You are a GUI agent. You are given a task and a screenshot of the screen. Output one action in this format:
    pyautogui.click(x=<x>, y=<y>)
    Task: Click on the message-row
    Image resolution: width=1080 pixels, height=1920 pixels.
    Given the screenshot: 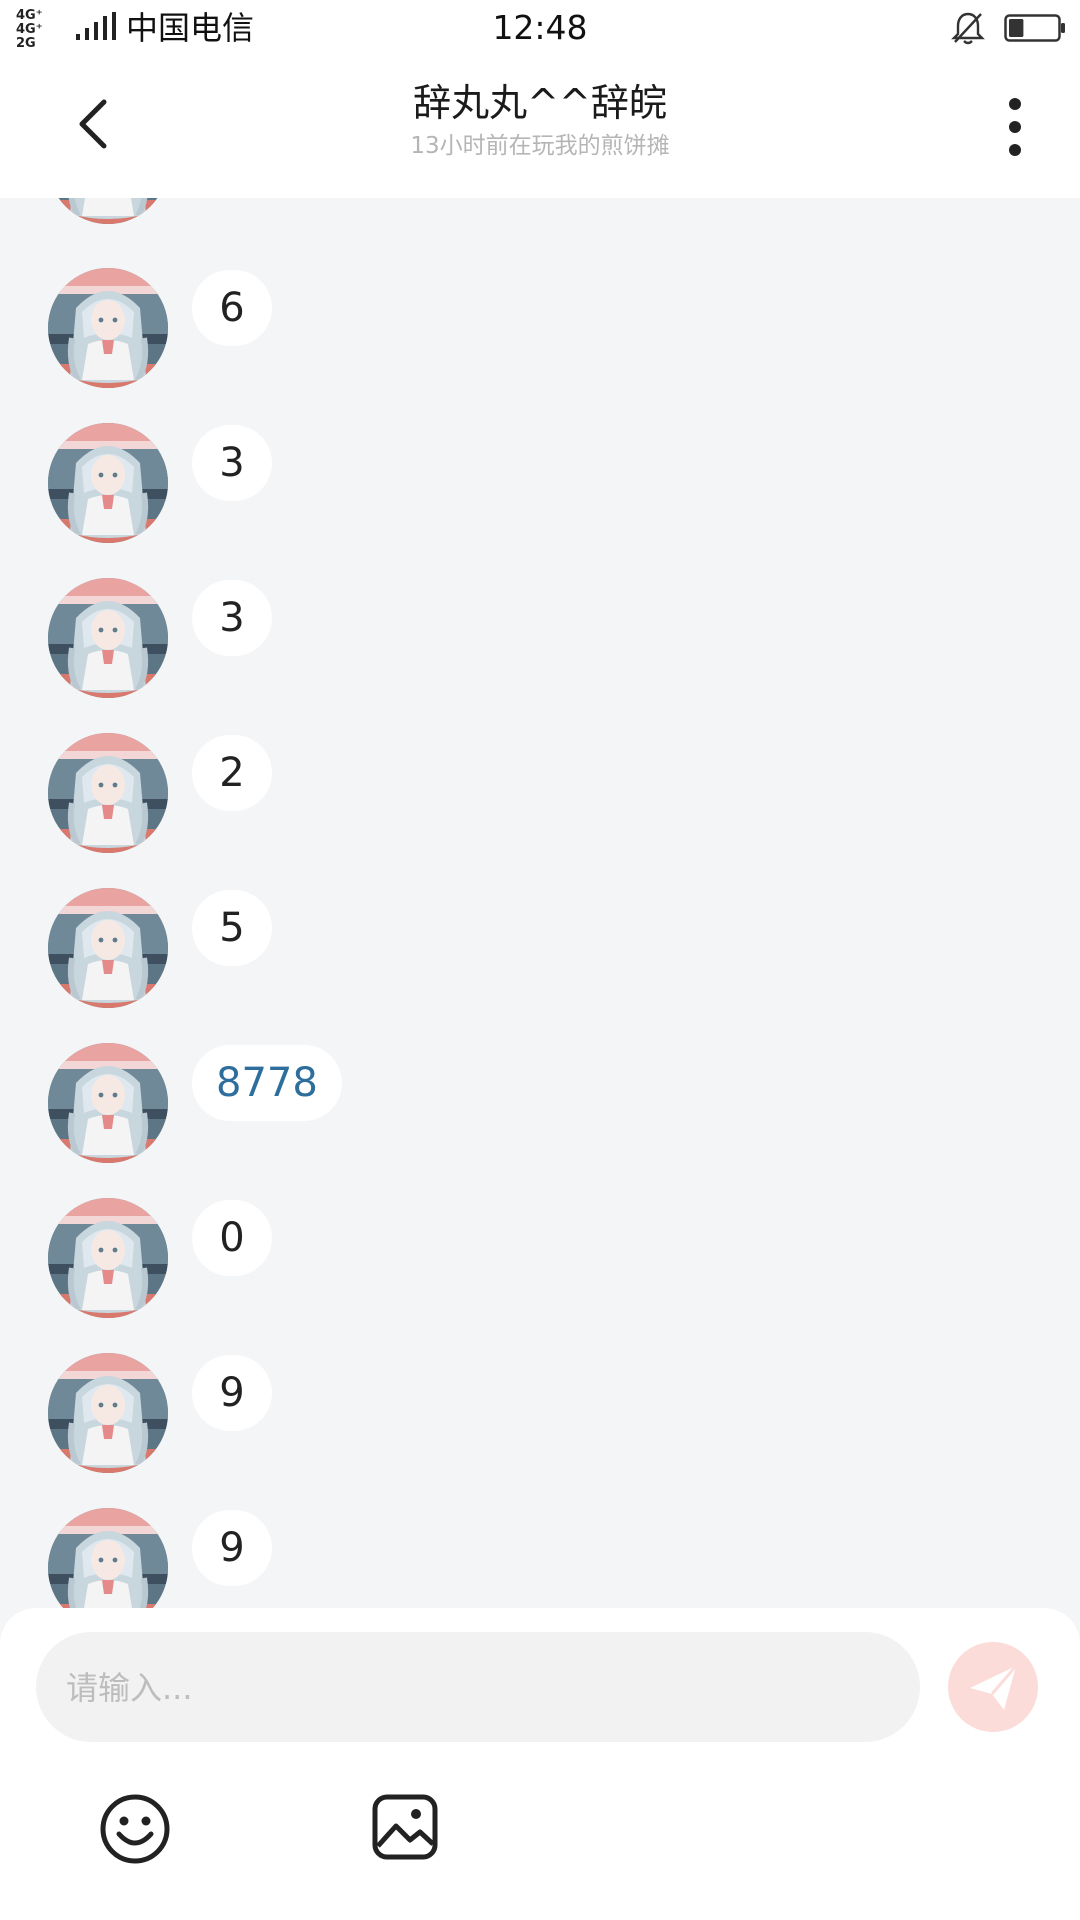 What is the action you would take?
    pyautogui.click(x=540, y=216)
    